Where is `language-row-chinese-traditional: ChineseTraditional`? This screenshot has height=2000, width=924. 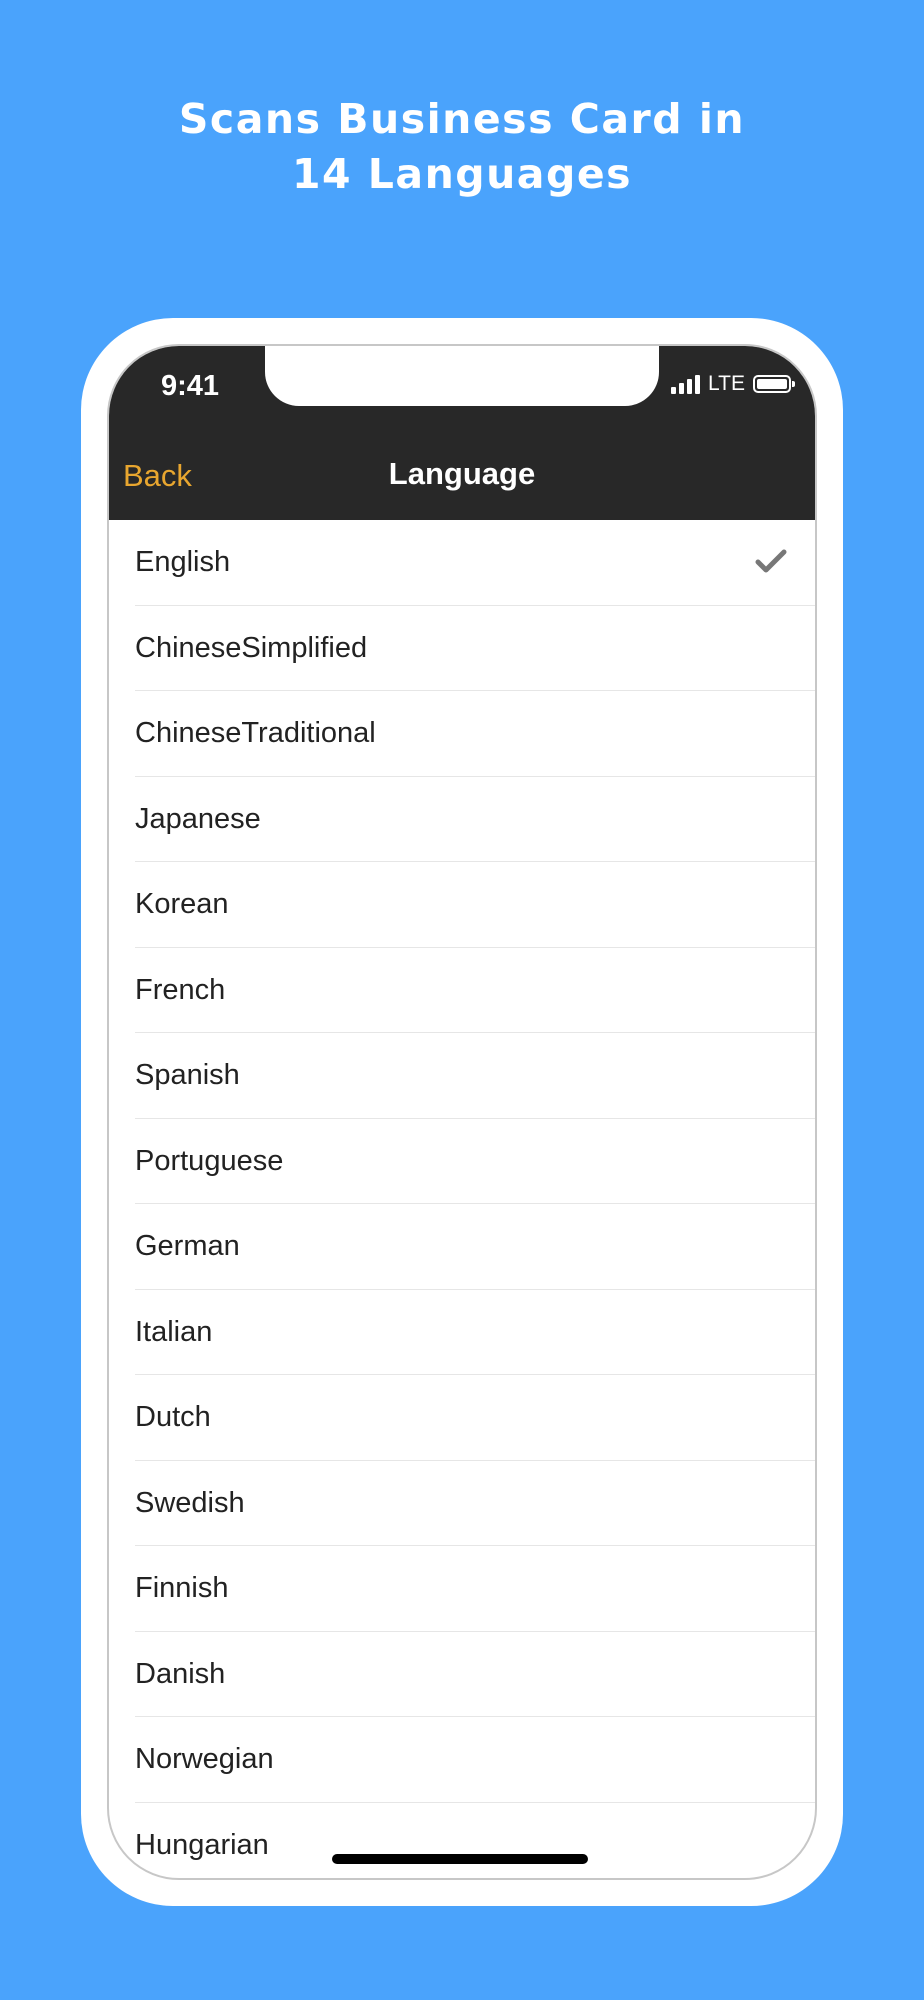 language-row-chinese-traditional: ChineseTraditional is located at coordinates (462, 734).